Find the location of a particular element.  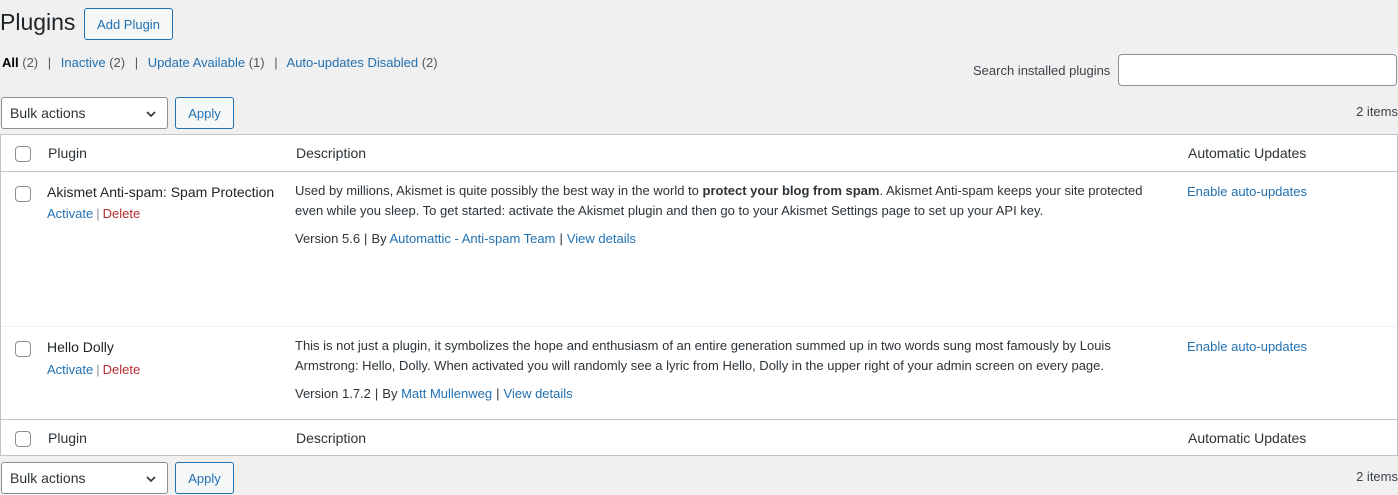

apply-button-bottom: Apply is located at coordinates (204, 478).